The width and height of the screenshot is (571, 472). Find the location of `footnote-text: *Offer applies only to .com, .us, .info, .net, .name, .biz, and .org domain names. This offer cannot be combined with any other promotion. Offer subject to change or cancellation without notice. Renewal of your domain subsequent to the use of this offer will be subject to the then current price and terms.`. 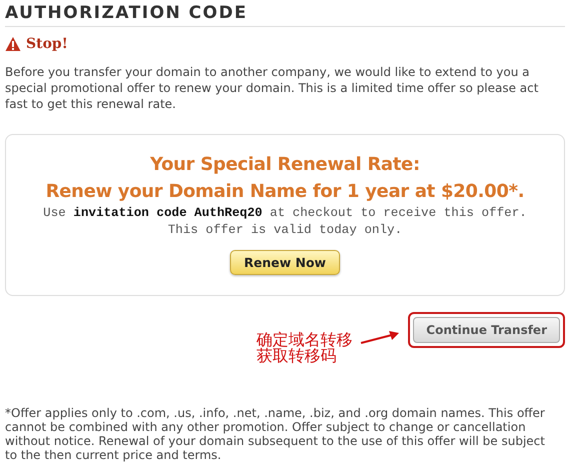

footnote-text: *Offer applies only to .com, .us, .info, .net, .name, .biz, and .org domain names. This offer cannot be combined with any other promotion. Offer subject to change or cancellation without notice. Renewal of your domain subsequent to the use of this offer will be subject to the then current price and terms. is located at coordinates (275, 434).